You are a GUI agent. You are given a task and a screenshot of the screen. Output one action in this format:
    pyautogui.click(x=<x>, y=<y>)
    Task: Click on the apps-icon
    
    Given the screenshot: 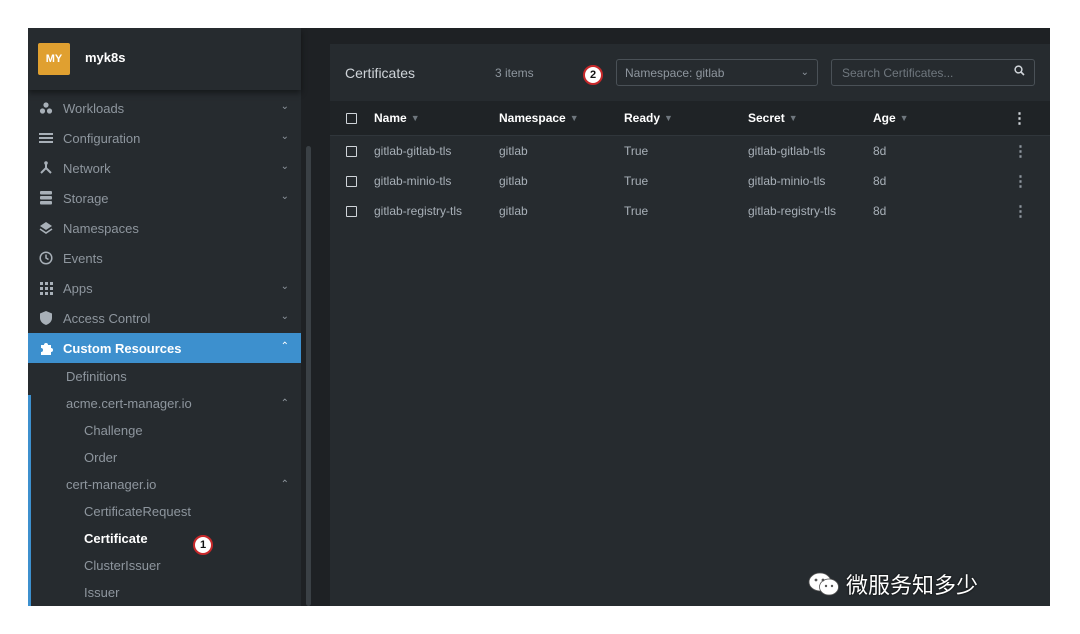 What is the action you would take?
    pyautogui.click(x=46, y=288)
    